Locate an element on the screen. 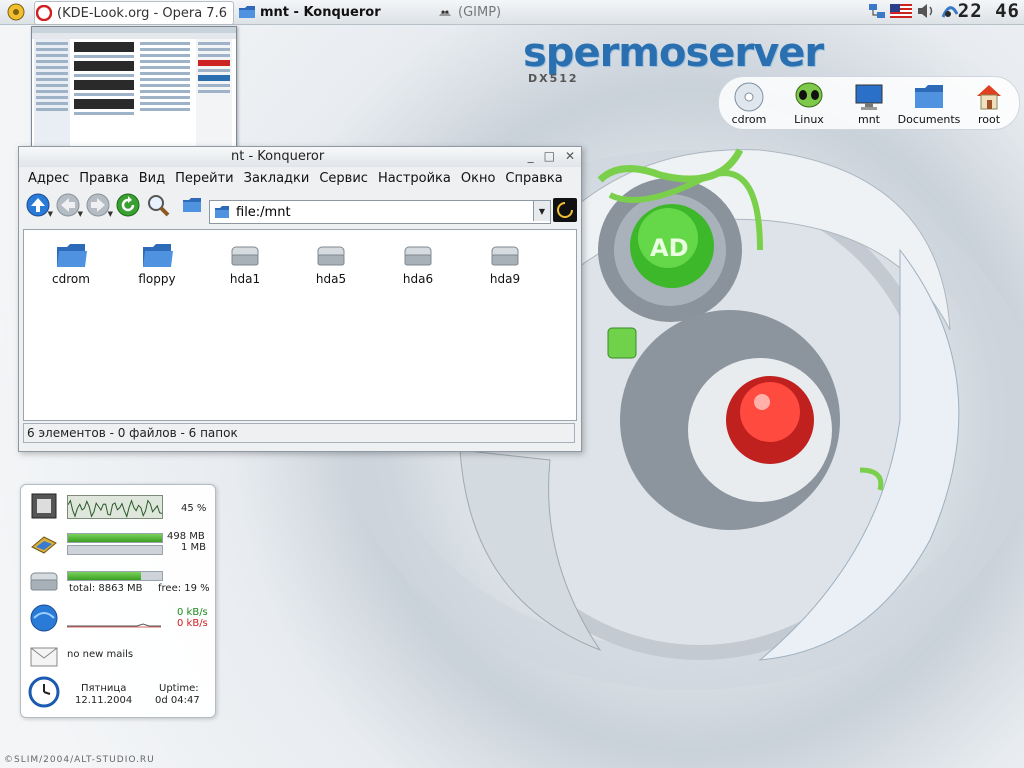 The width and height of the screenshot is (1024, 768). file-item-hda5: hda5 is located at coordinates (331, 263).